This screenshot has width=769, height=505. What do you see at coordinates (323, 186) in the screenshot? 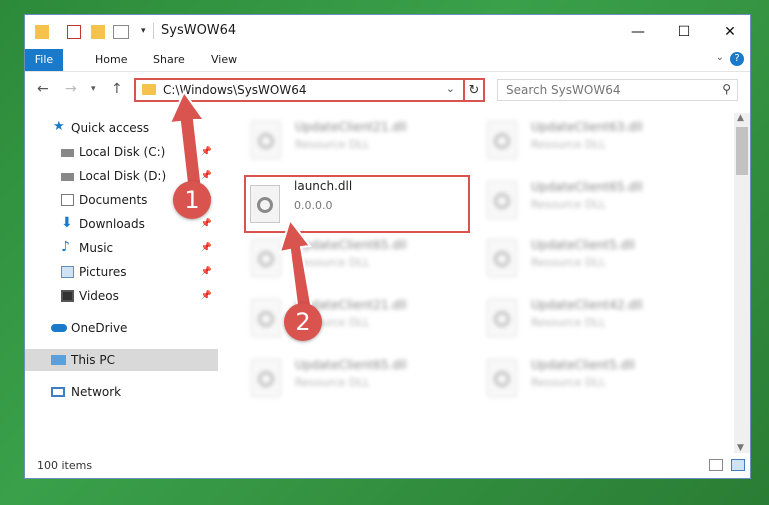
I see `file-name: launch.dll` at bounding box center [323, 186].